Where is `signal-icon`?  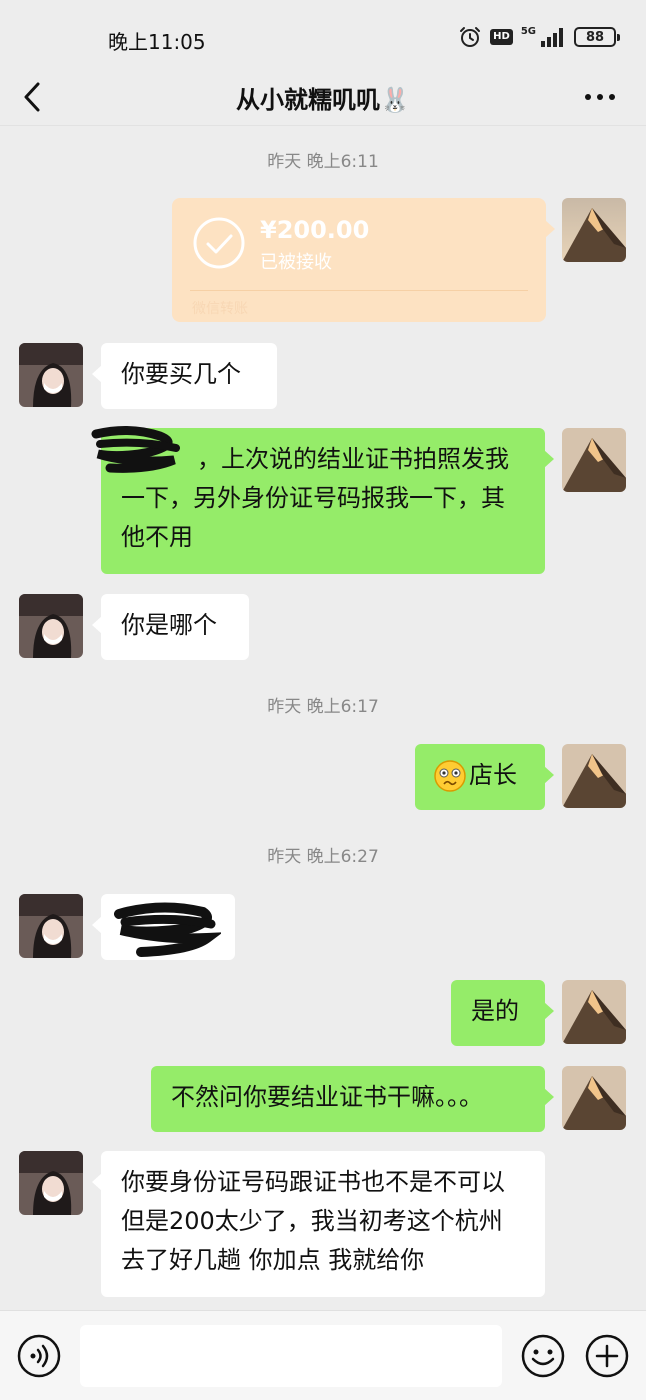 signal-icon is located at coordinates (552, 37).